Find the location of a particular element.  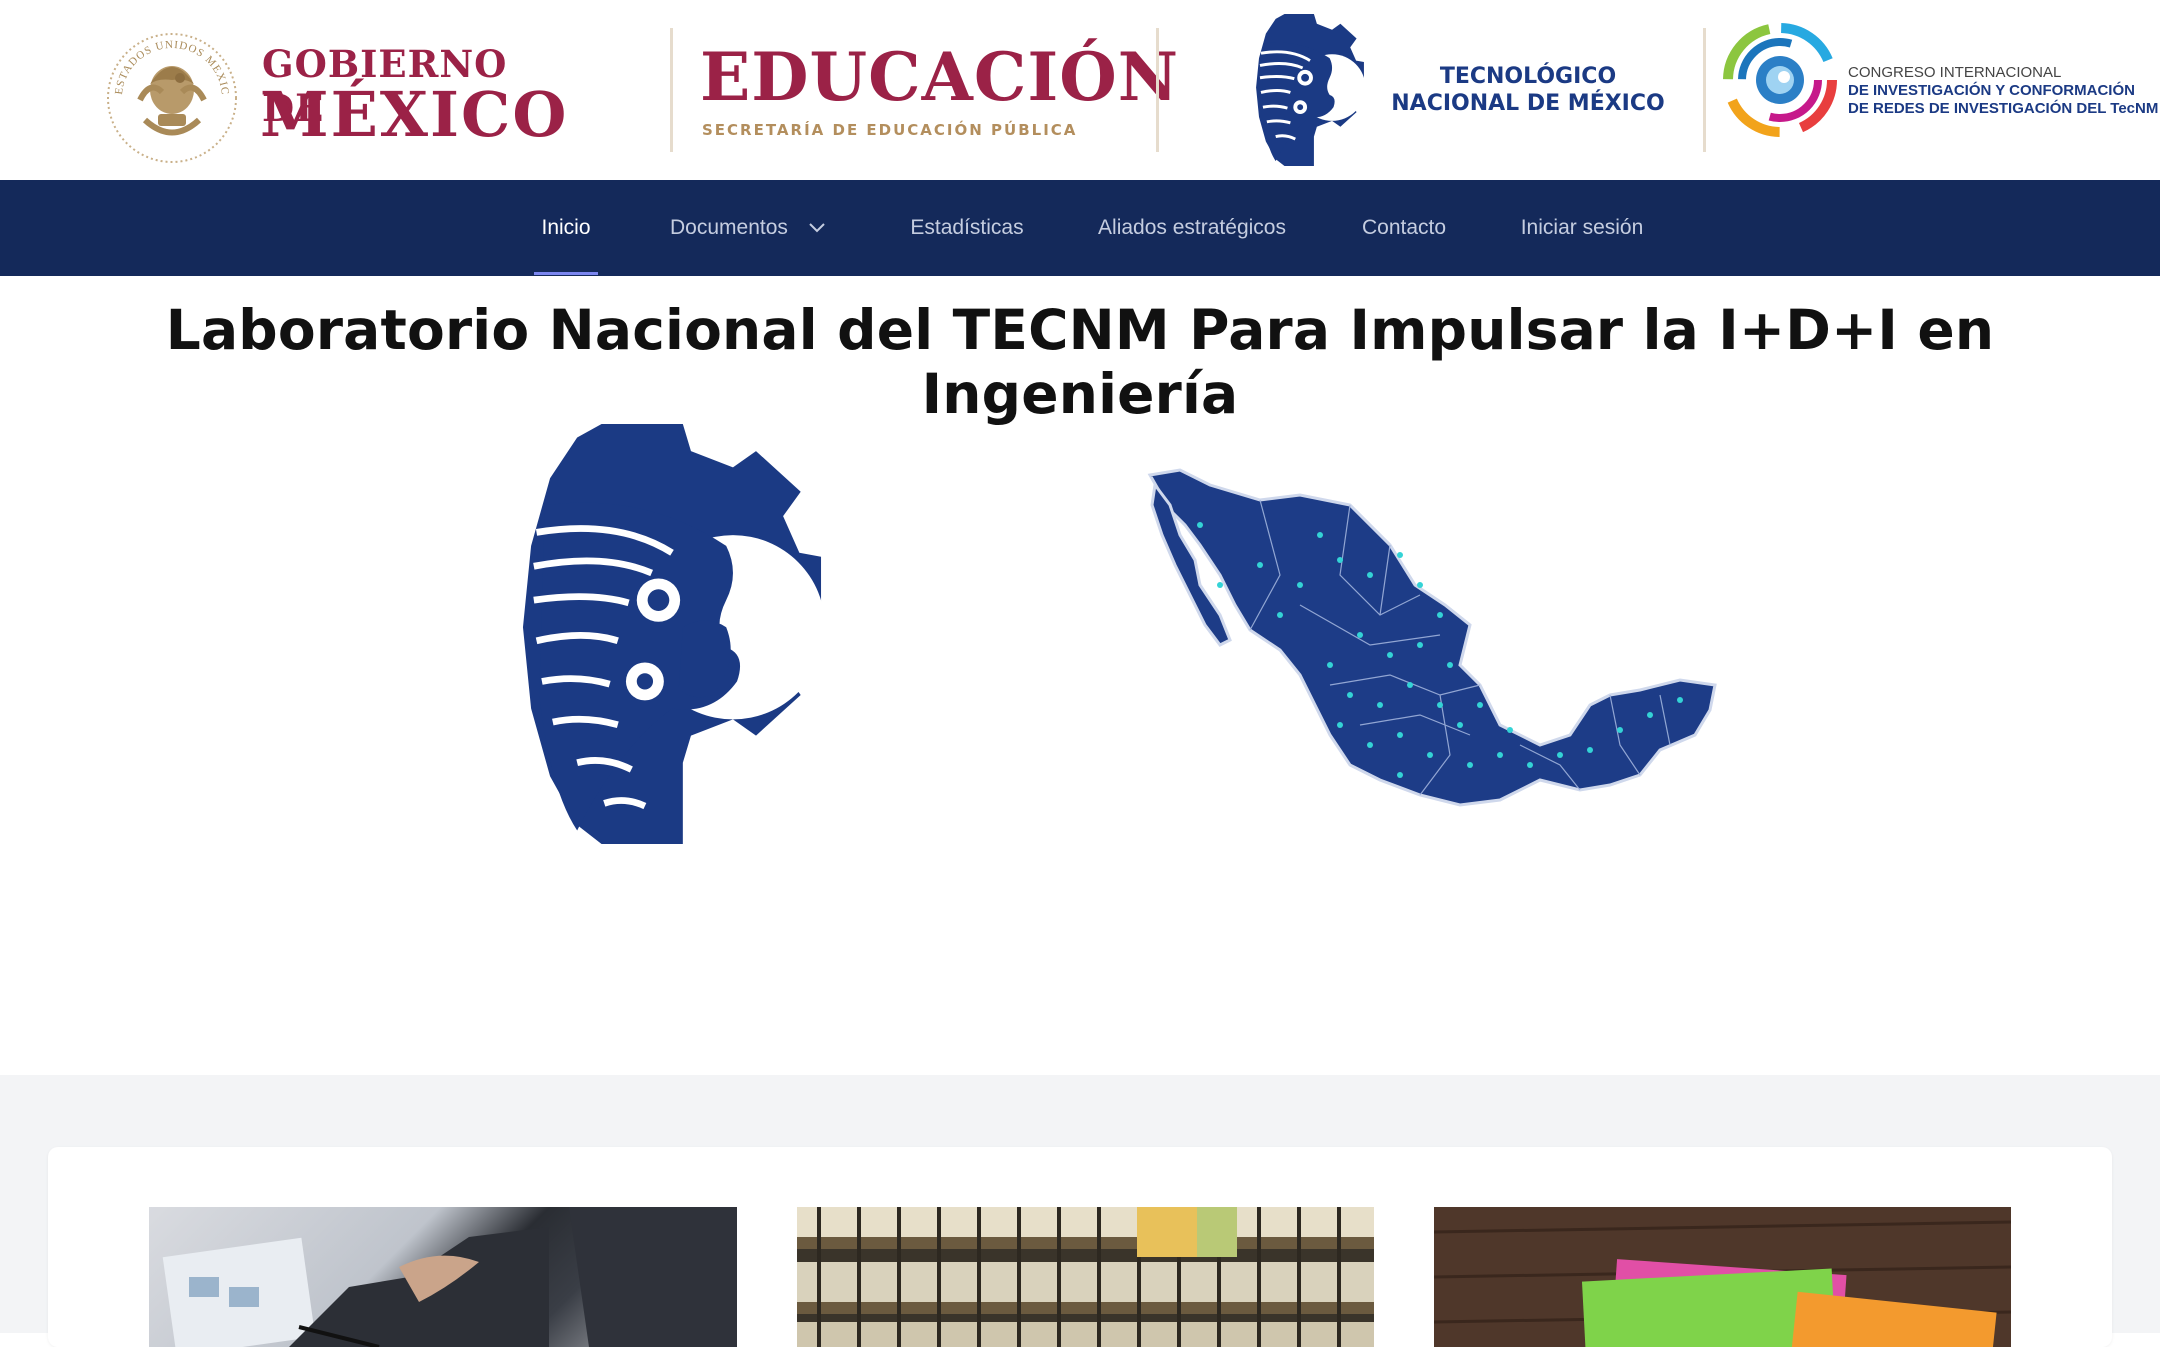

nav-item-inicio: Inicio is located at coordinates (566, 228).